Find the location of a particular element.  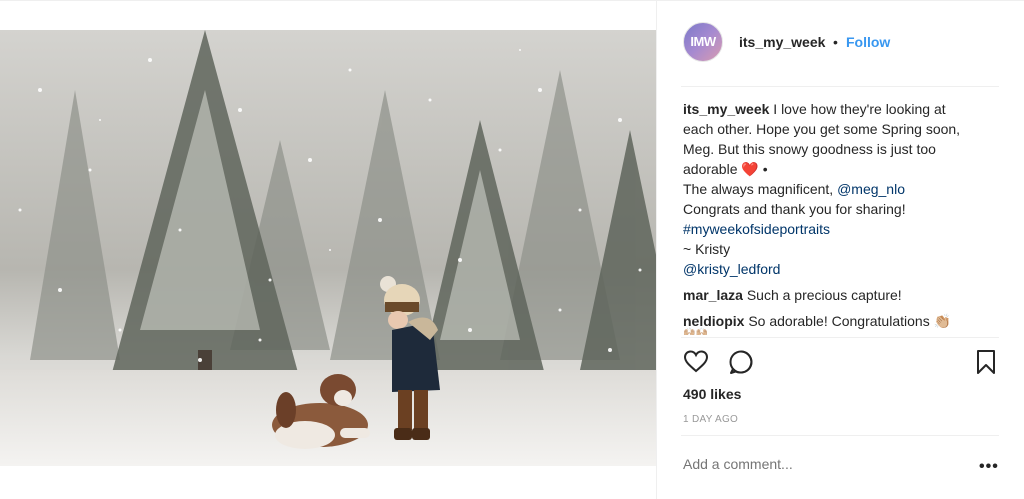

mention-link-meg: @meg_nlo is located at coordinates (871, 189).